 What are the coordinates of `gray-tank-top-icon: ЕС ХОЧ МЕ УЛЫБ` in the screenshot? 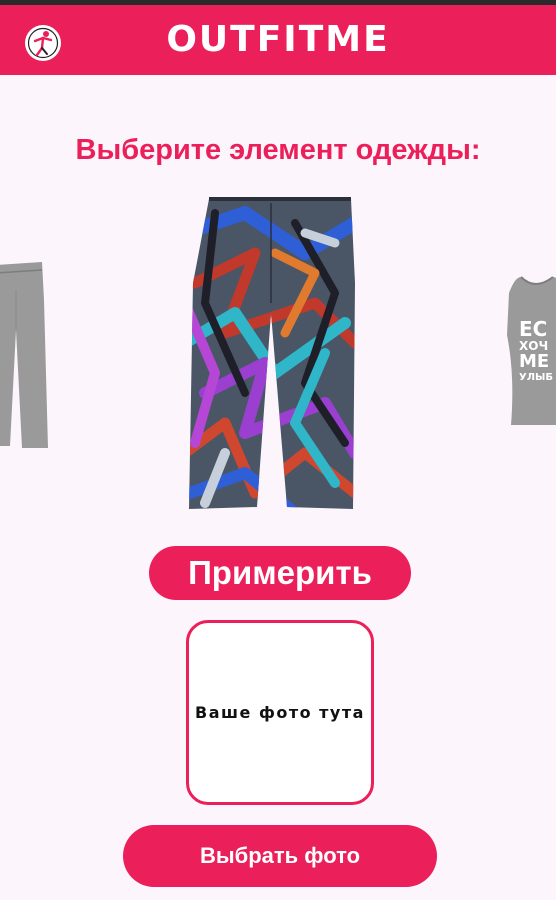 It's located at (530, 350).